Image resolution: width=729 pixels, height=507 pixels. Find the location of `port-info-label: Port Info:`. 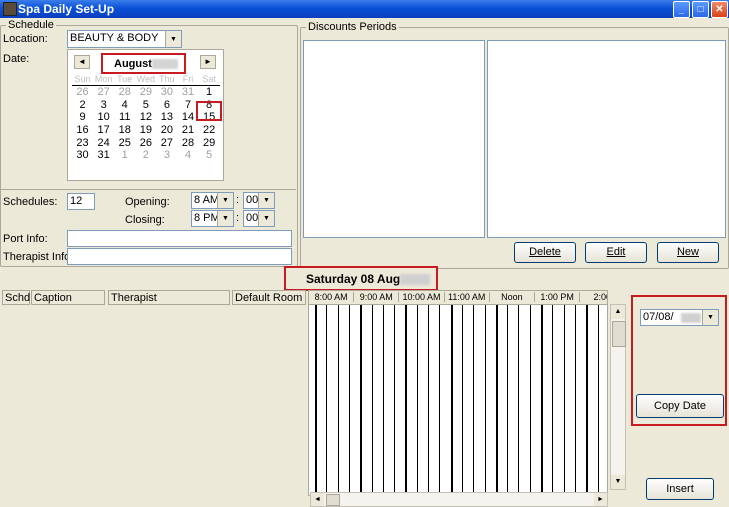

port-info-label: Port Info: is located at coordinates (25, 239).